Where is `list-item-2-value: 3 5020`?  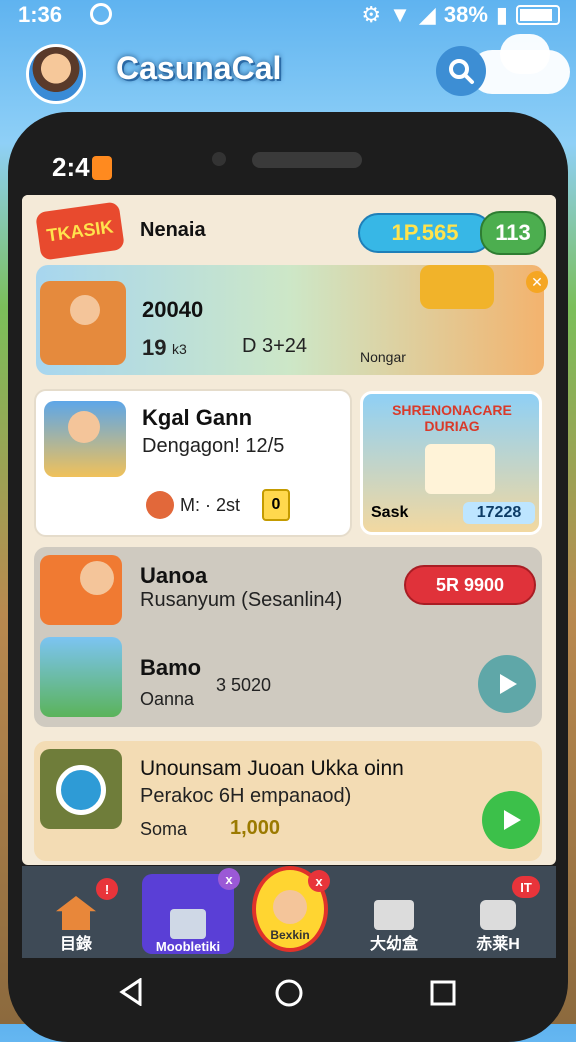 list-item-2-value: 3 5020 is located at coordinates (244, 685).